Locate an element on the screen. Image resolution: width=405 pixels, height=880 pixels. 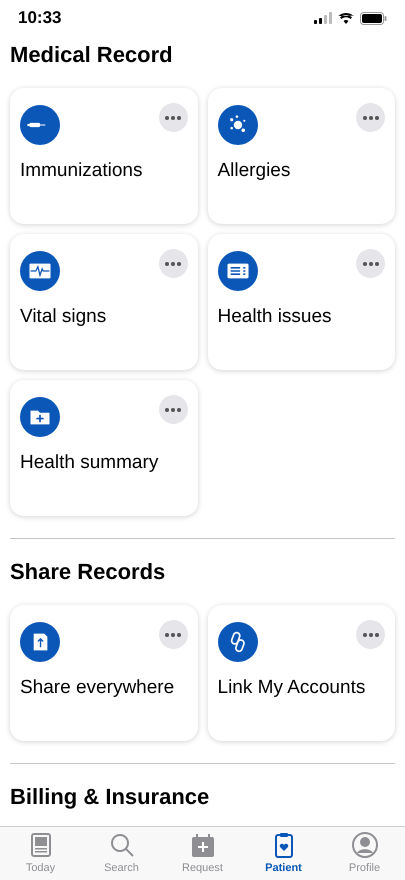
folder-icon is located at coordinates (40, 417).